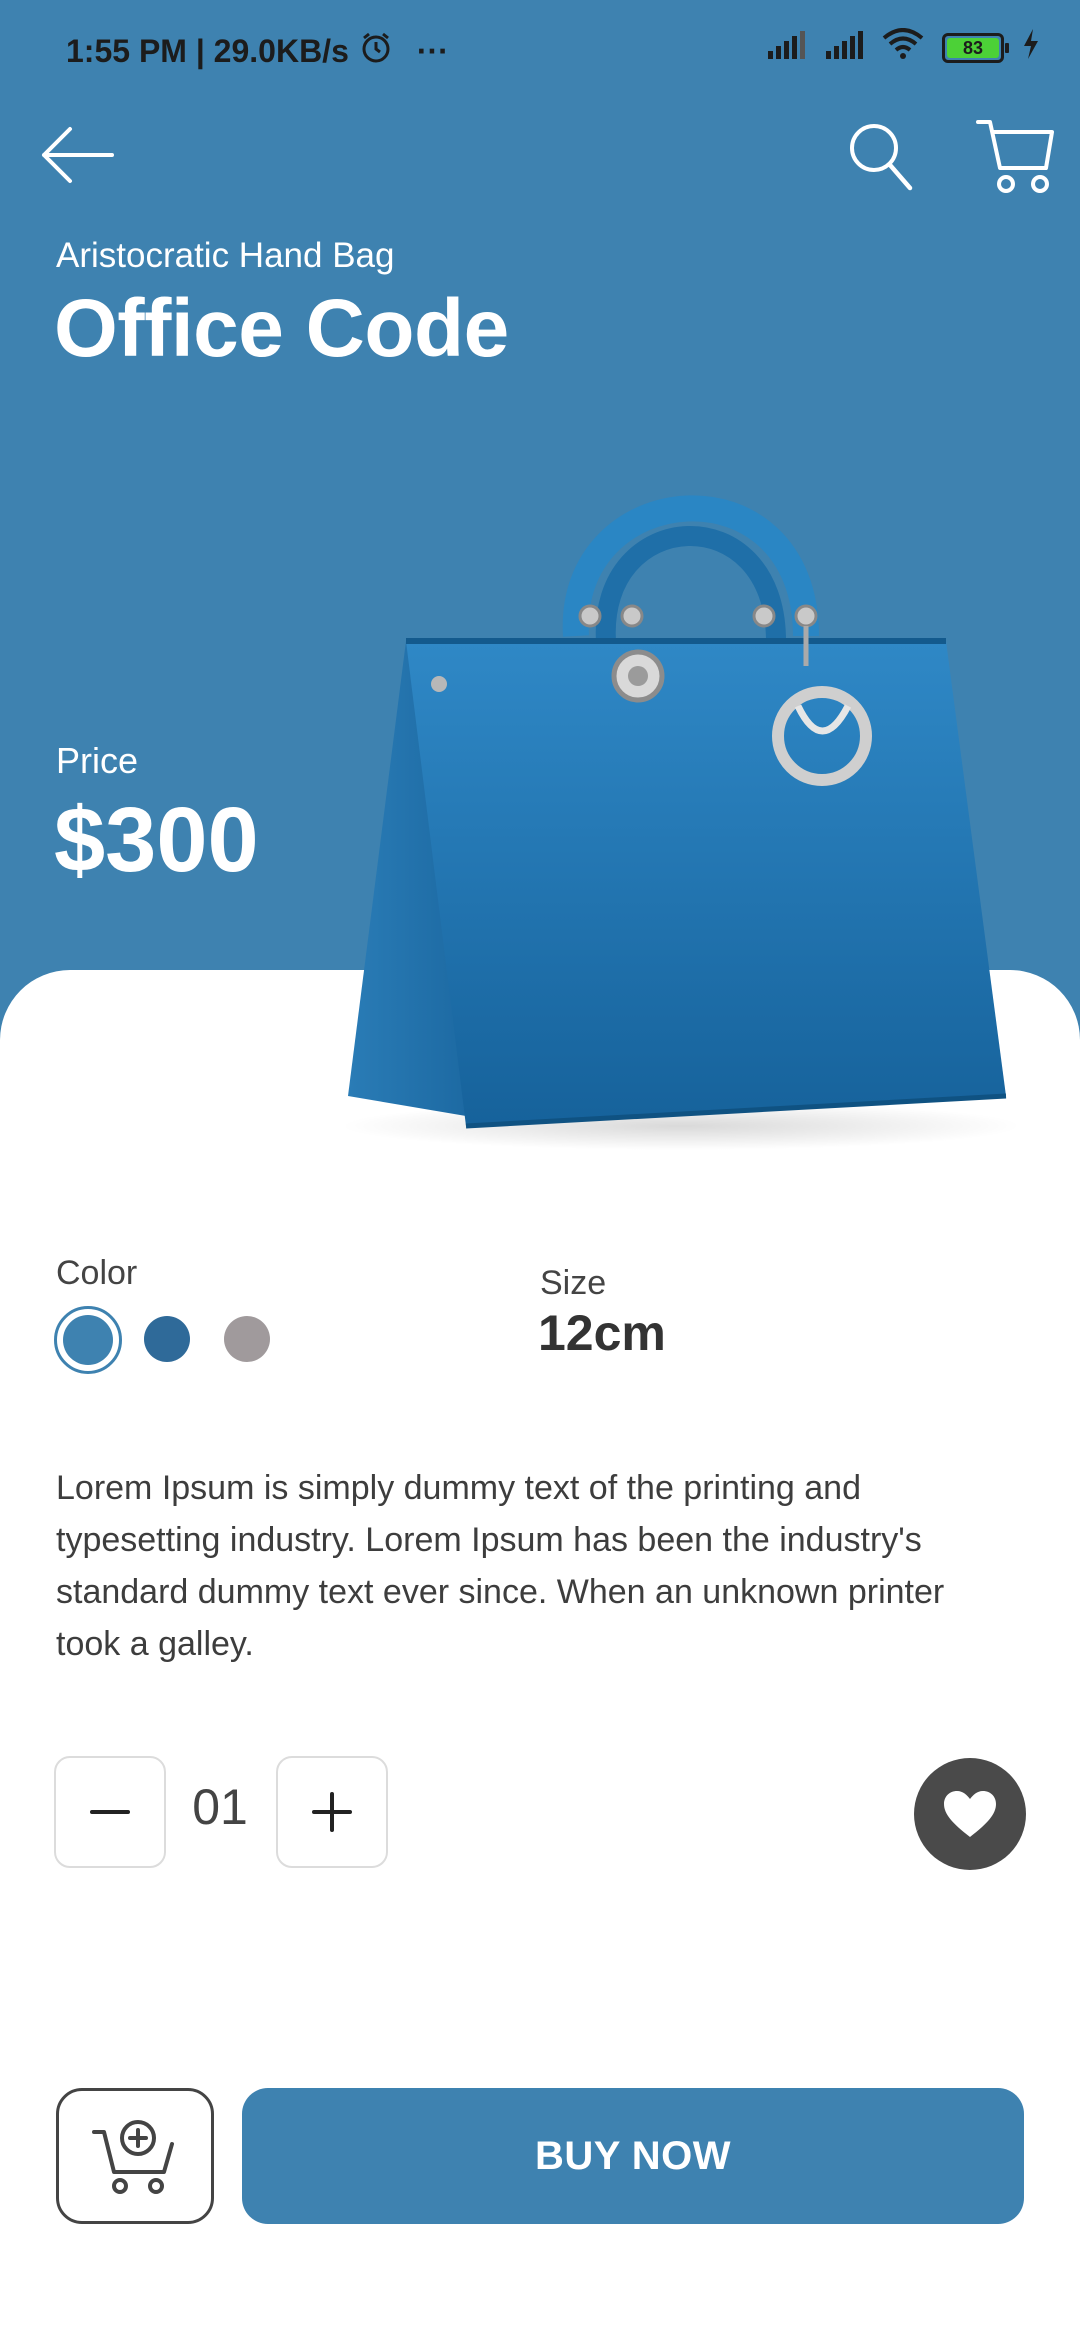 This screenshot has width=1080, height=2340. What do you see at coordinates (786, 48) in the screenshot?
I see `signal-icon` at bounding box center [786, 48].